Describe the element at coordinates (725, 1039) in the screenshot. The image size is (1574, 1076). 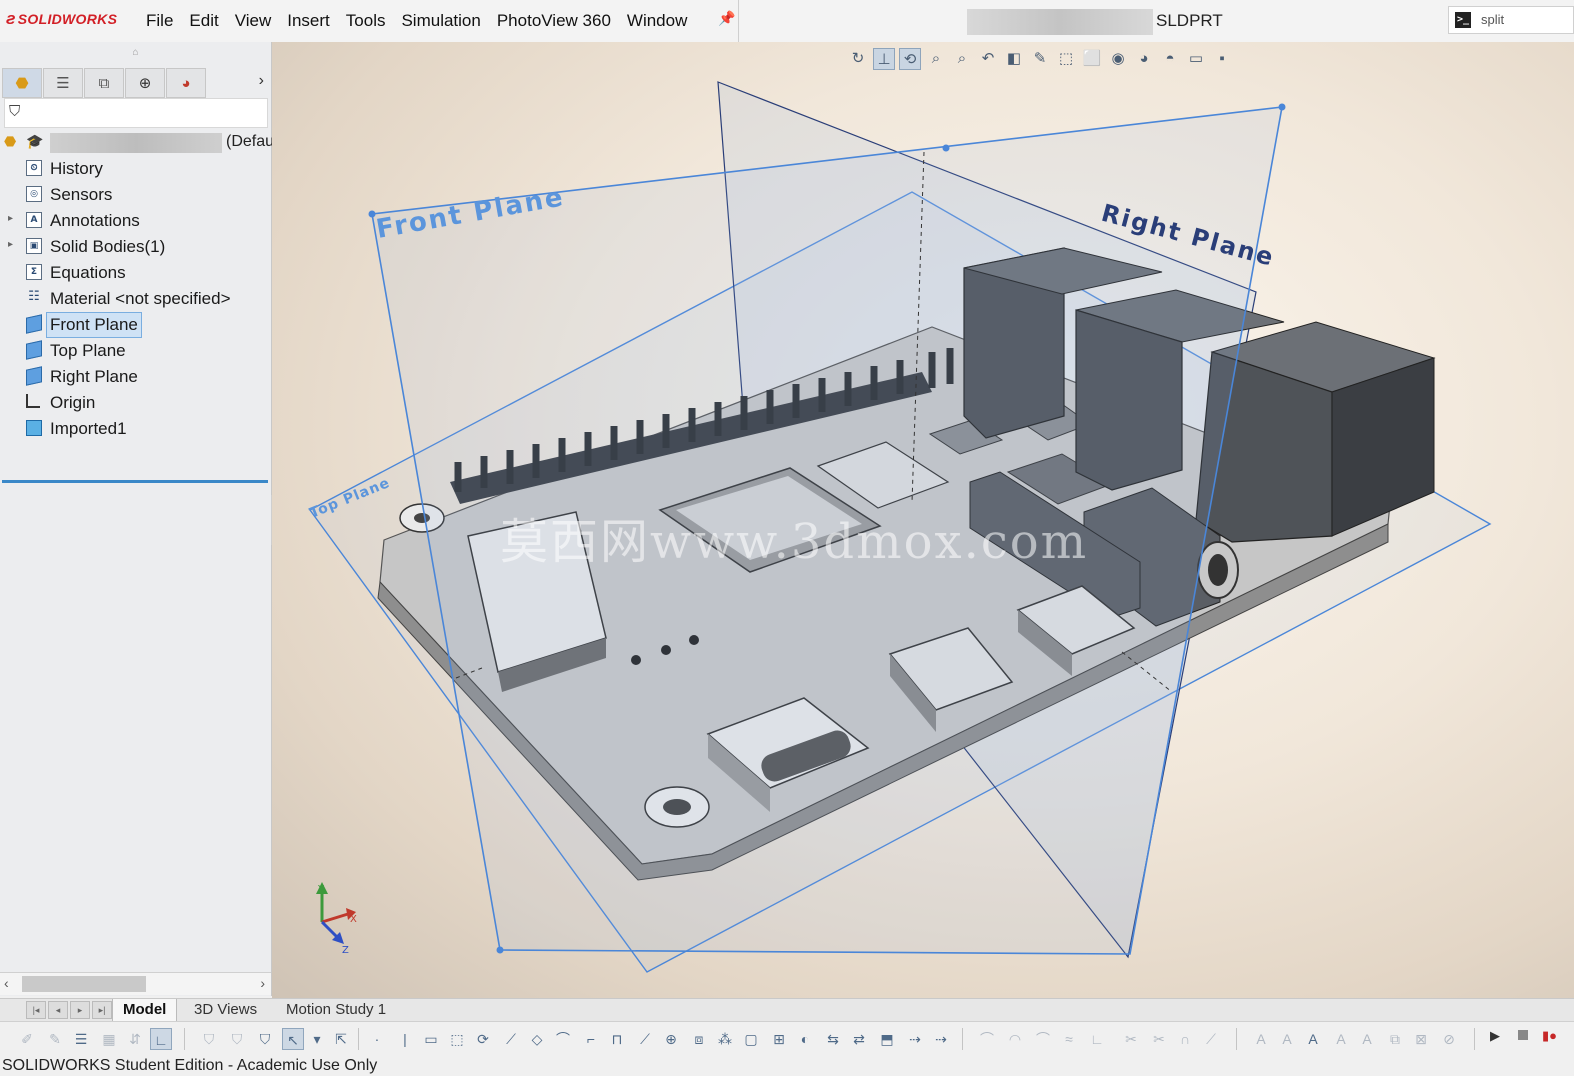
I see `pattern-icon: ⁂` at that location.